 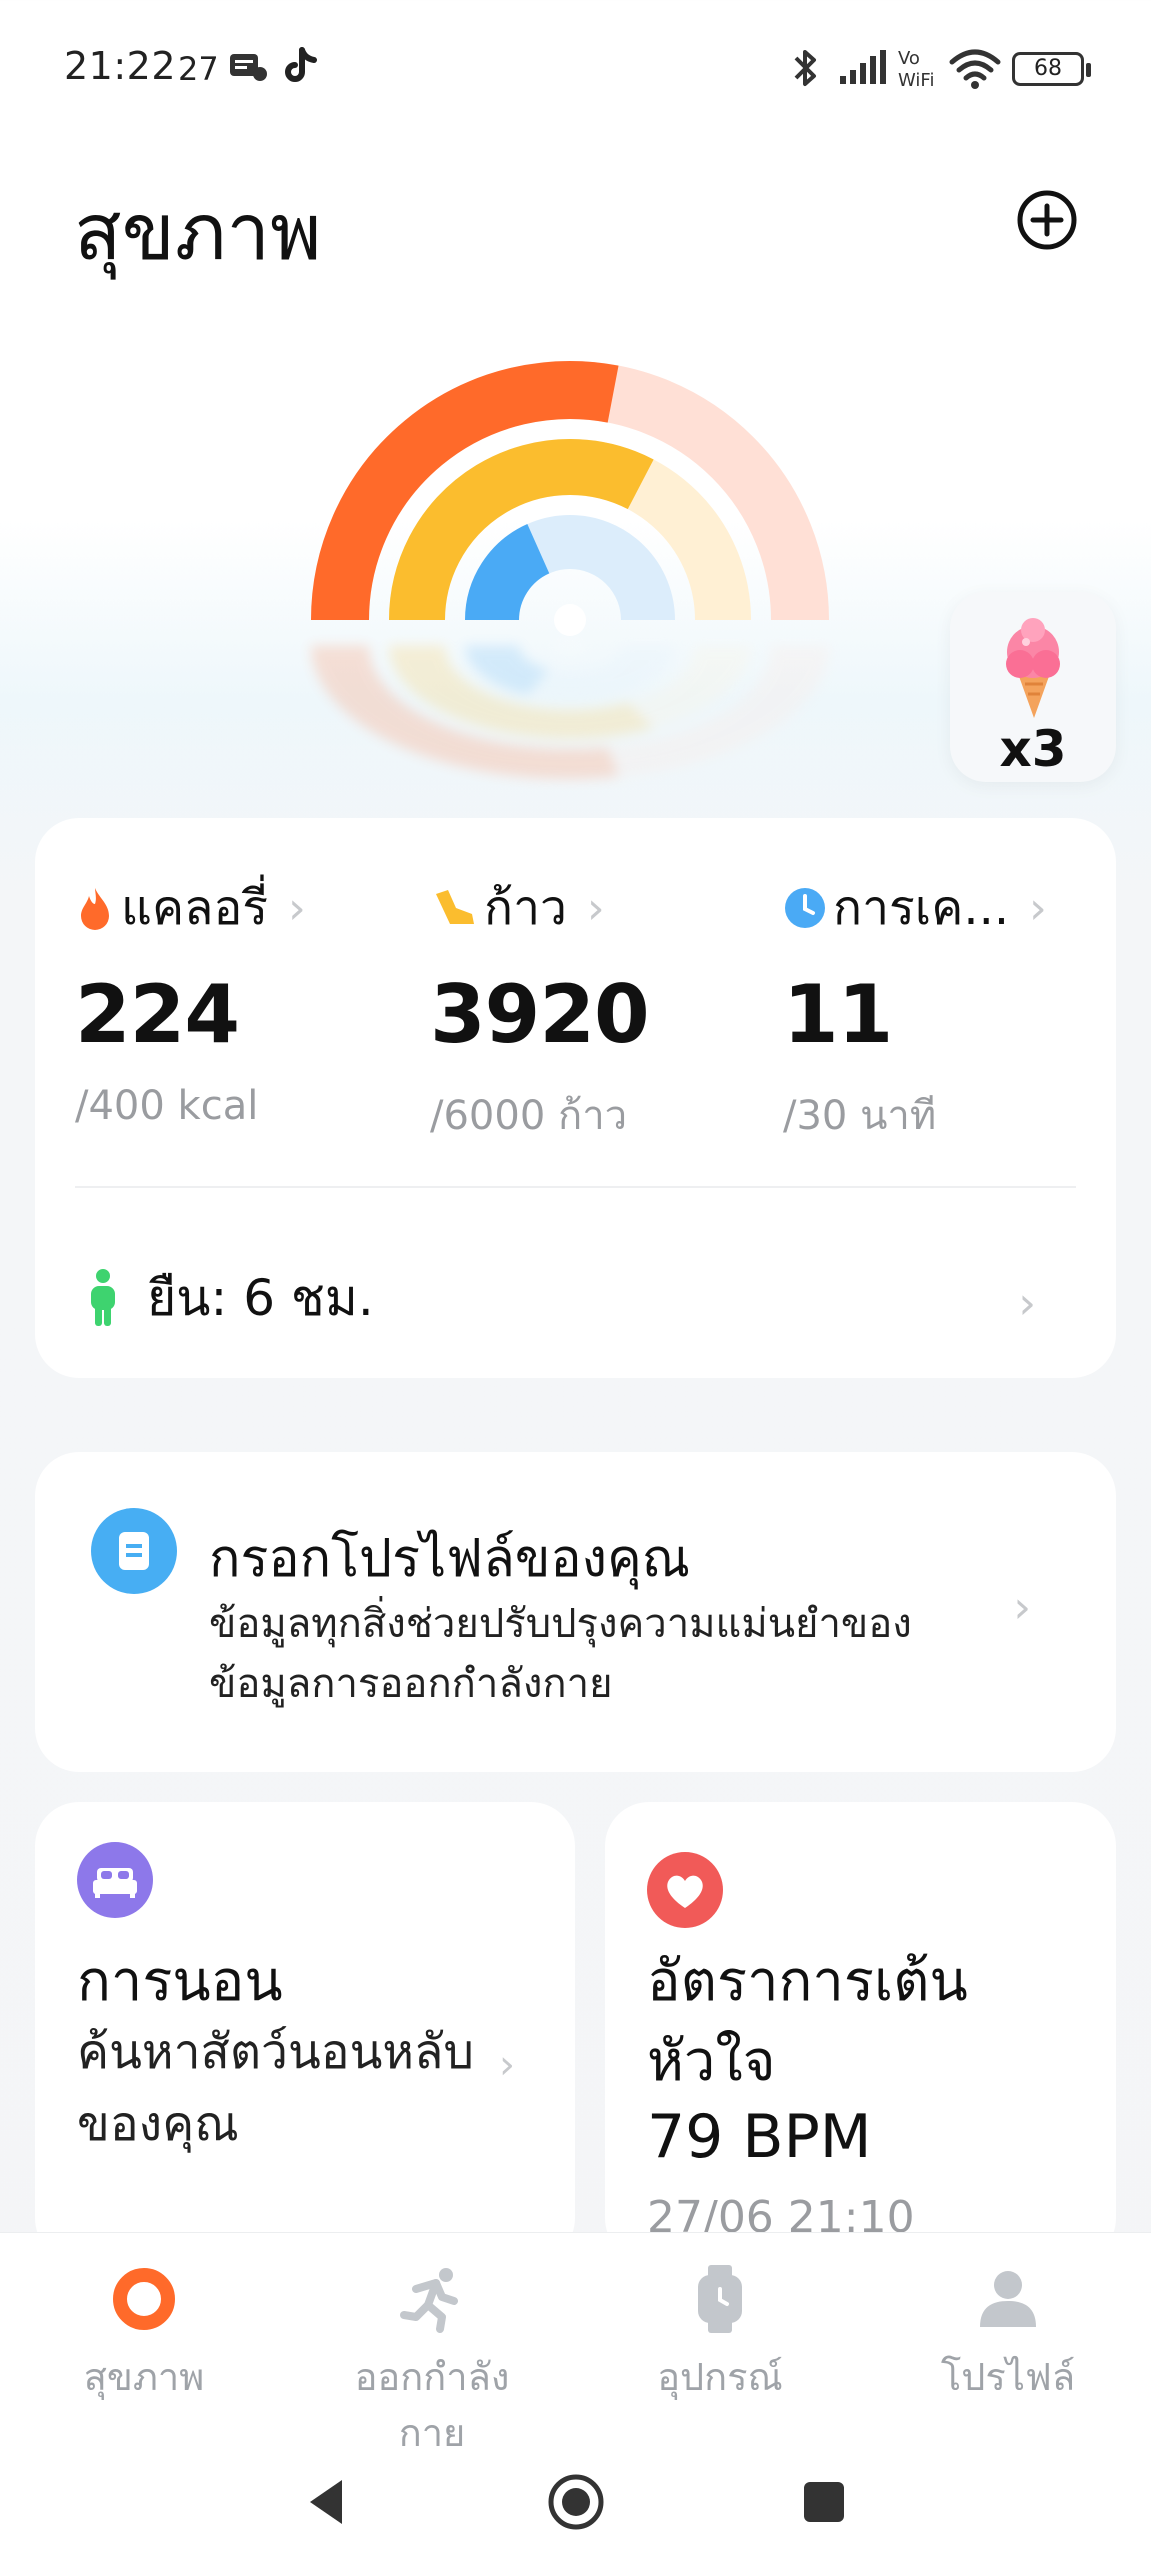 I want to click on rings-center, so click(x=570, y=645).